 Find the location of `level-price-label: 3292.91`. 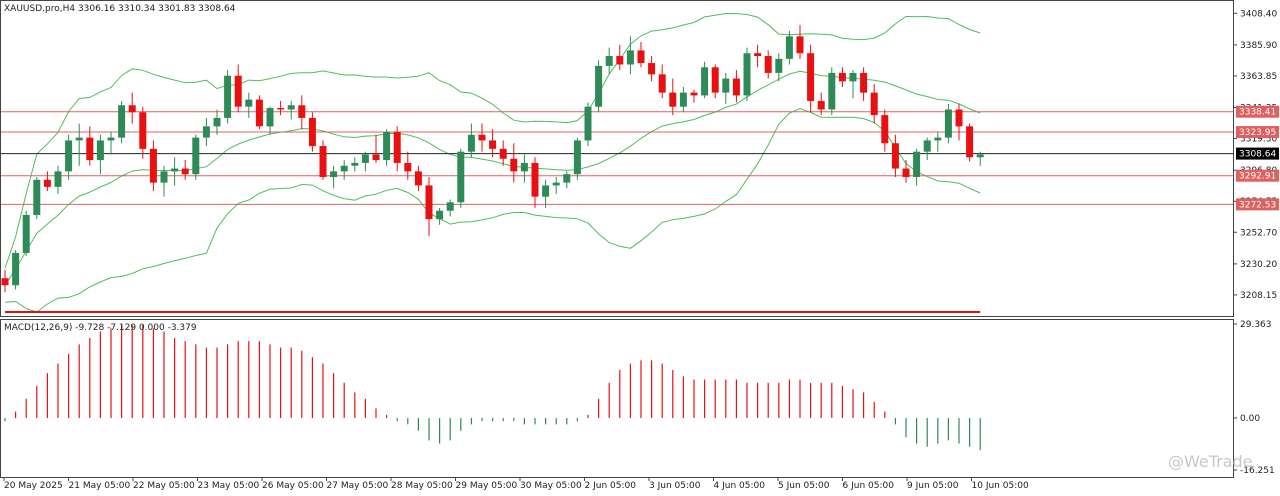

level-price-label: 3292.91 is located at coordinates (1257, 177).